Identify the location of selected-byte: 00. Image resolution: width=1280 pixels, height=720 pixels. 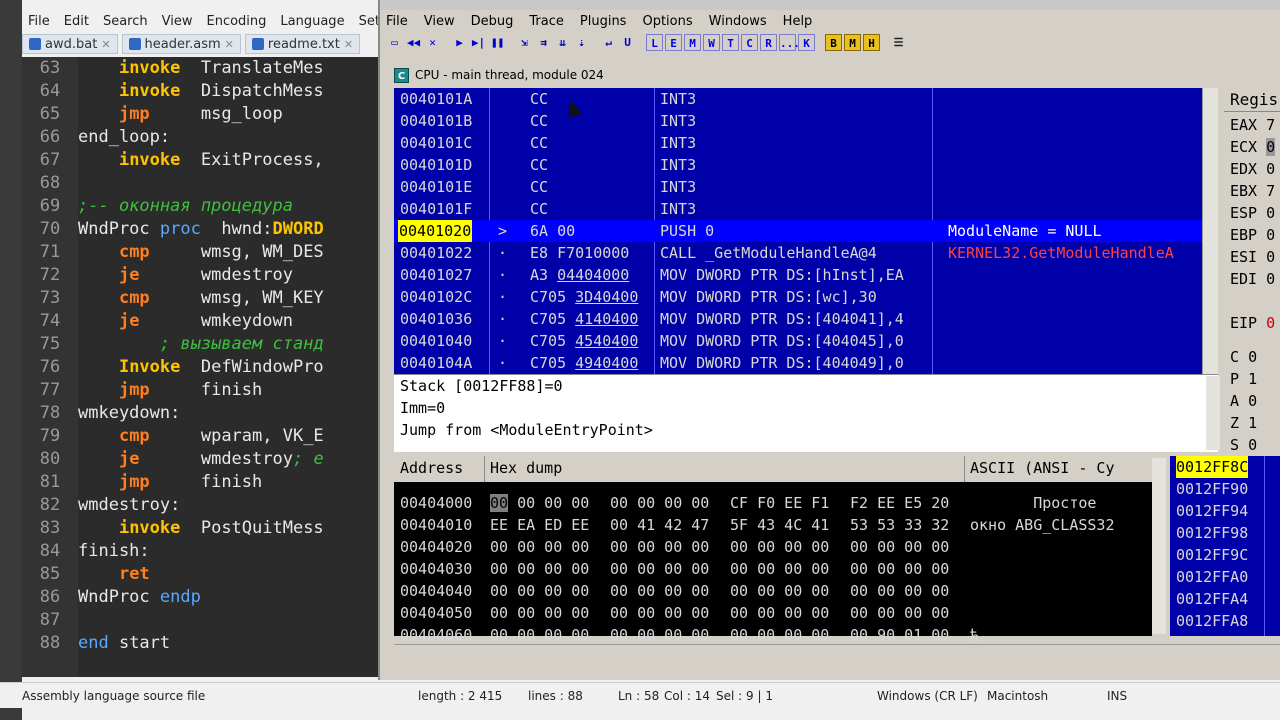
(499, 503).